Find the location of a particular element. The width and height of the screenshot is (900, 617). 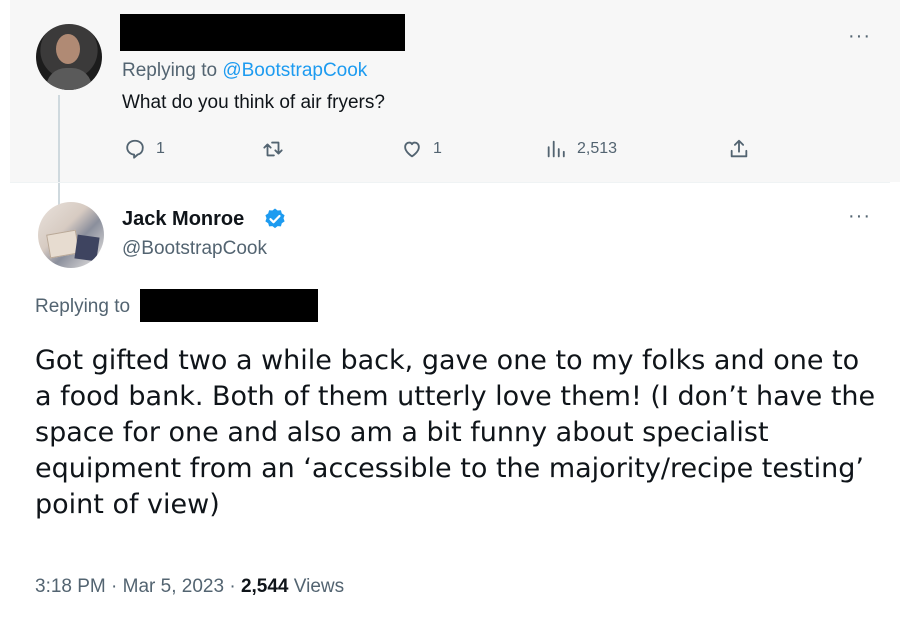

author-handle: @BootstrapCook is located at coordinates (194, 249).